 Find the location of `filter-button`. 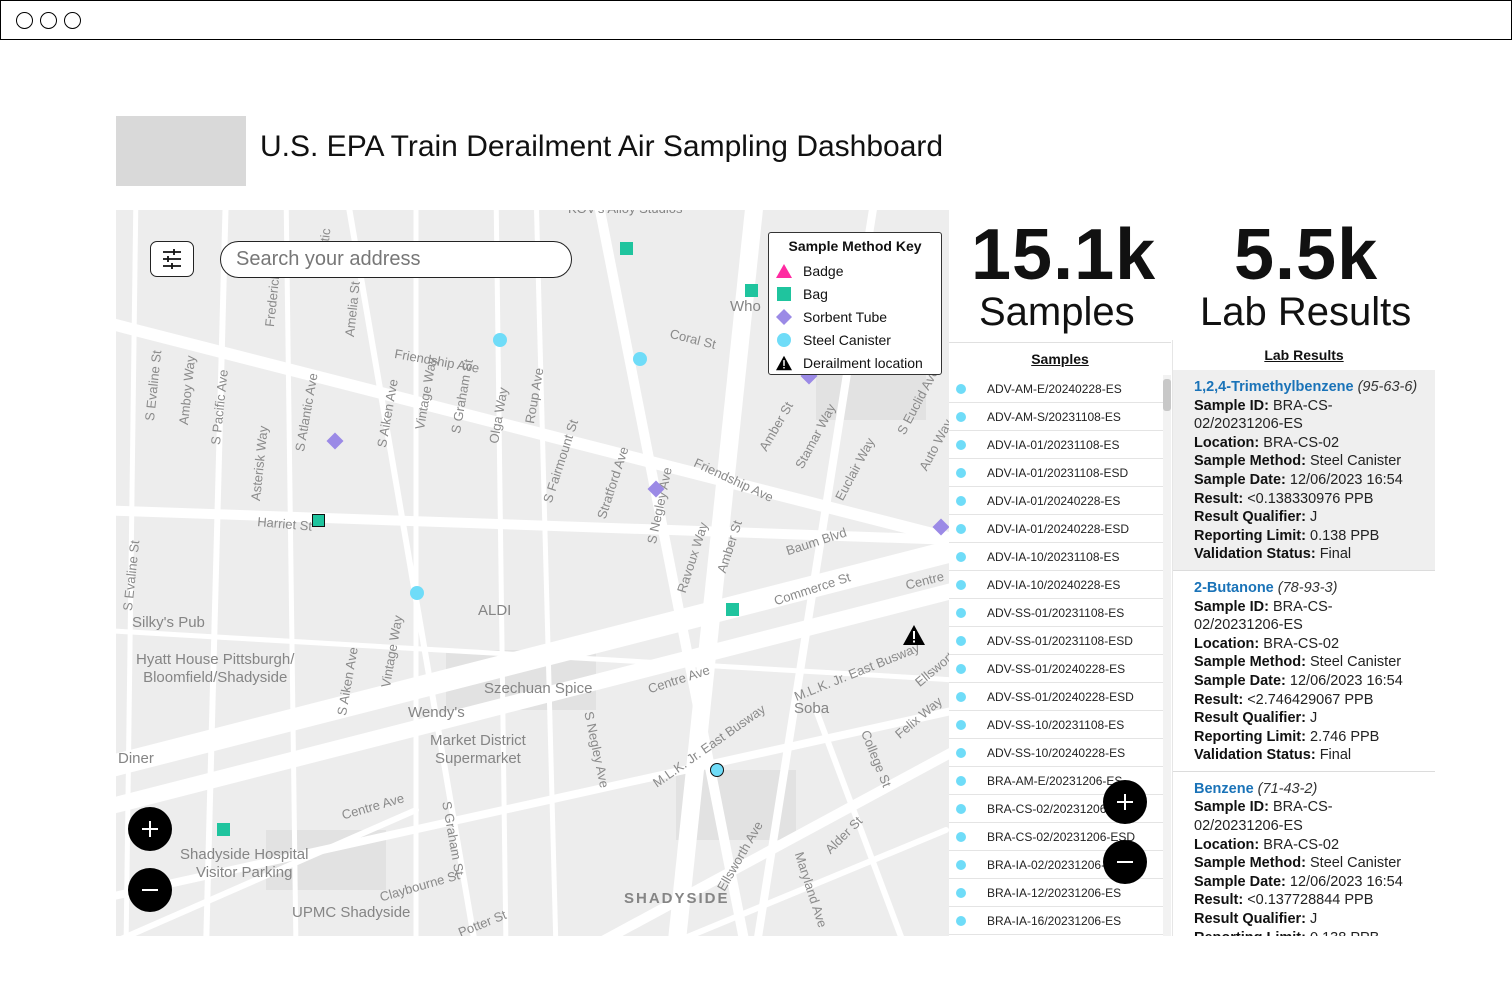

filter-button is located at coordinates (172, 259).